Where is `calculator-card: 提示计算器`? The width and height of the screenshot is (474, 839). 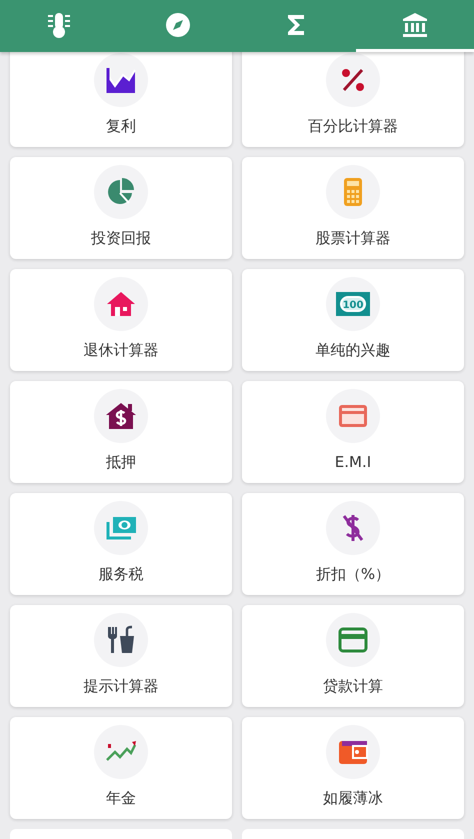
calculator-card: 提示计算器 is located at coordinates (121, 656).